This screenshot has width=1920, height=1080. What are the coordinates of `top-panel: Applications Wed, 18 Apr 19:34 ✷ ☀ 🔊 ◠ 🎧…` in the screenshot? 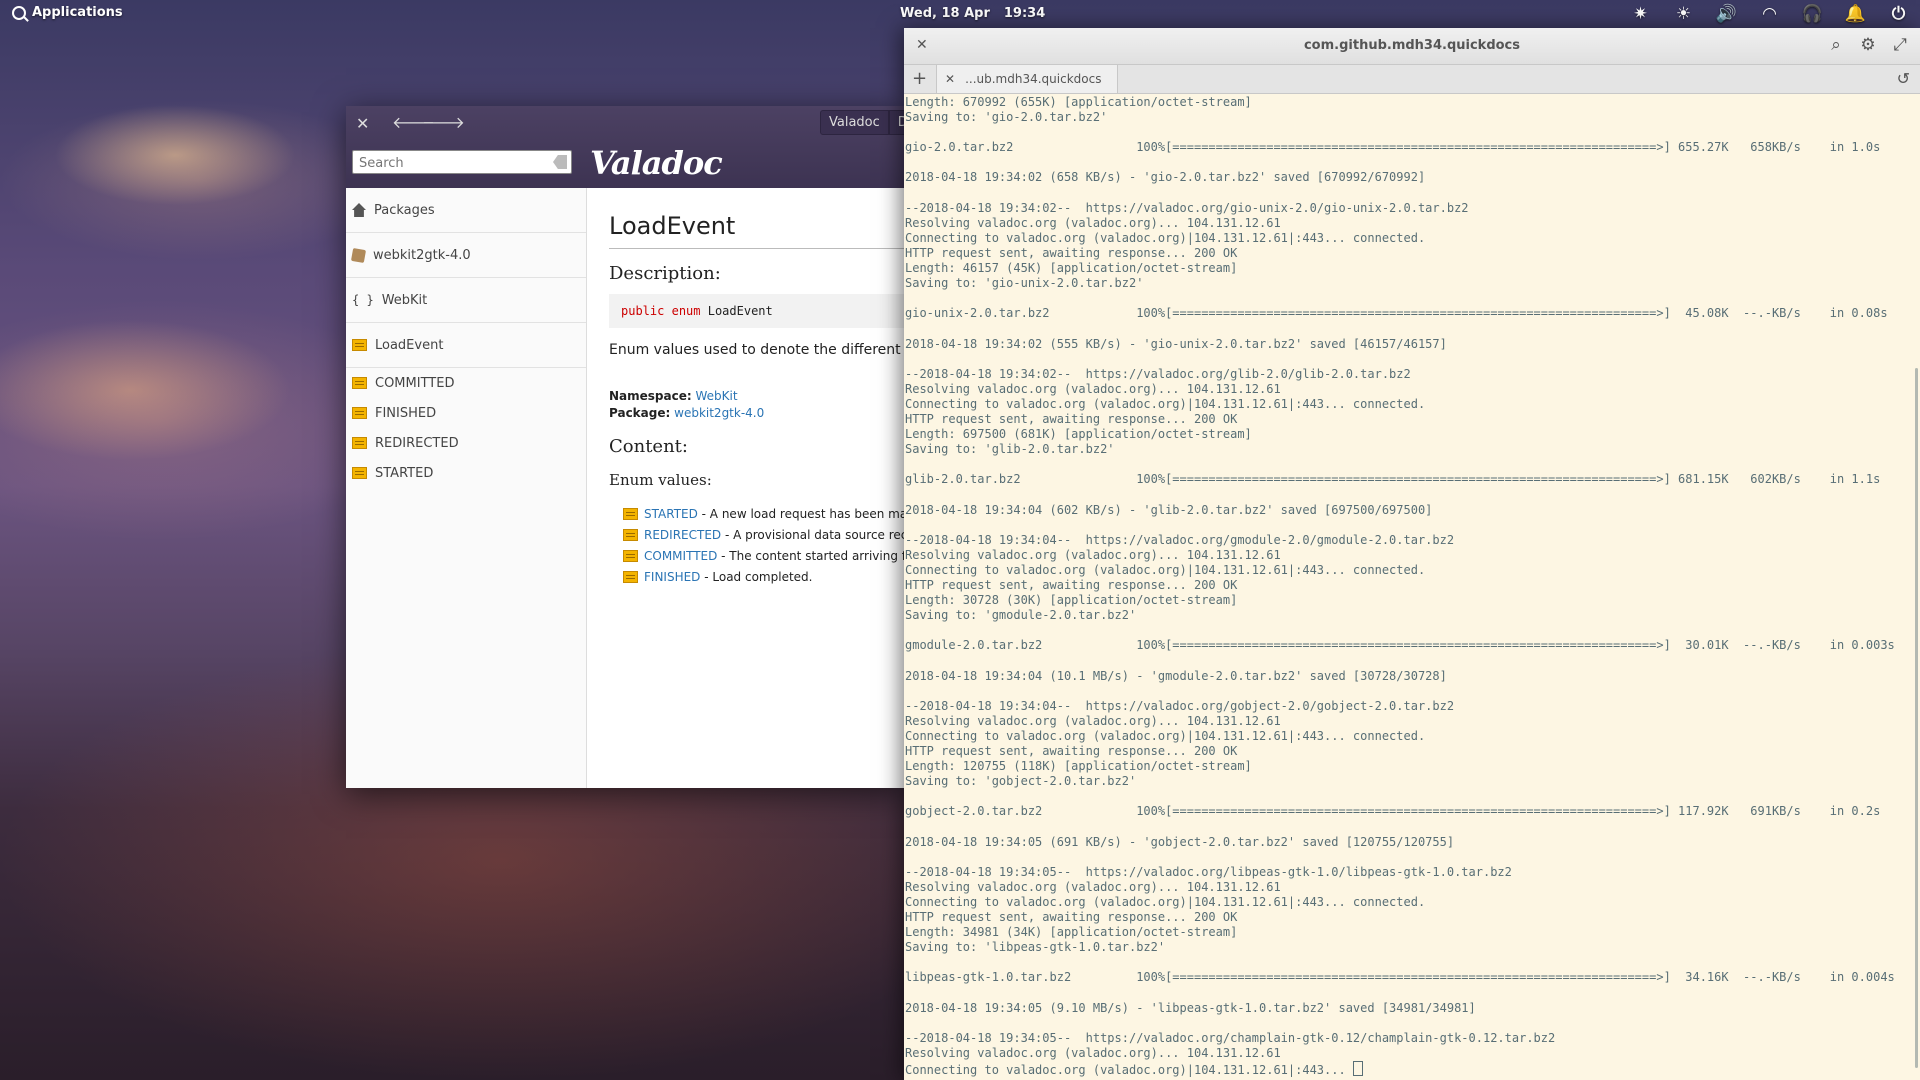 It's located at (960, 14).